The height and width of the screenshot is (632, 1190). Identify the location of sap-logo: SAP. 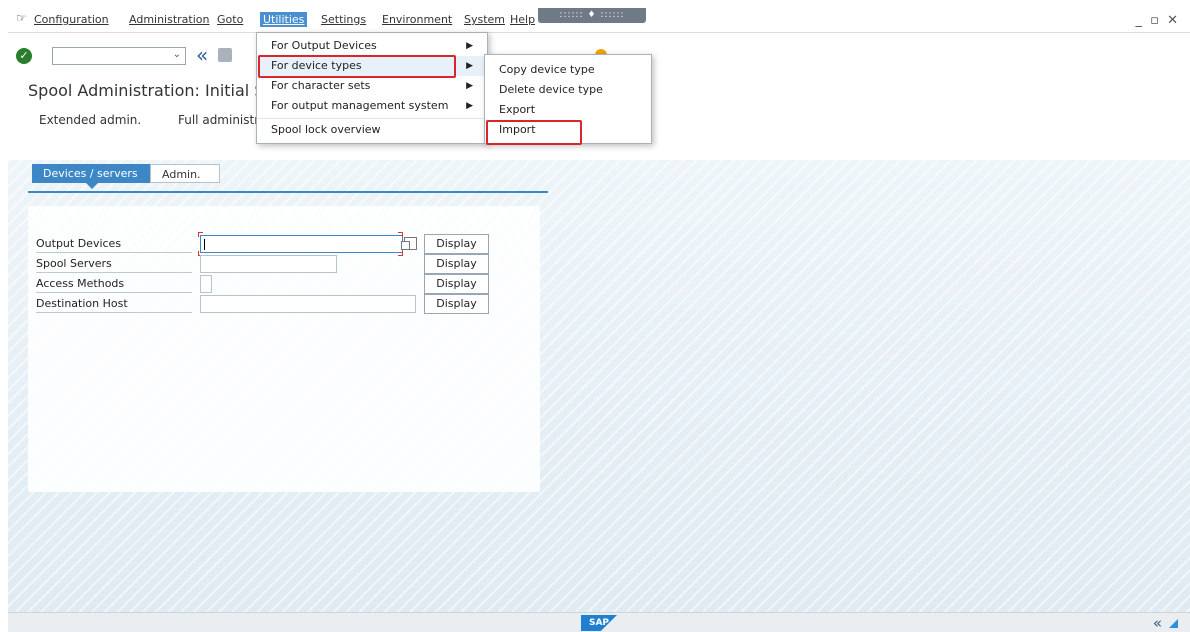
(599, 623).